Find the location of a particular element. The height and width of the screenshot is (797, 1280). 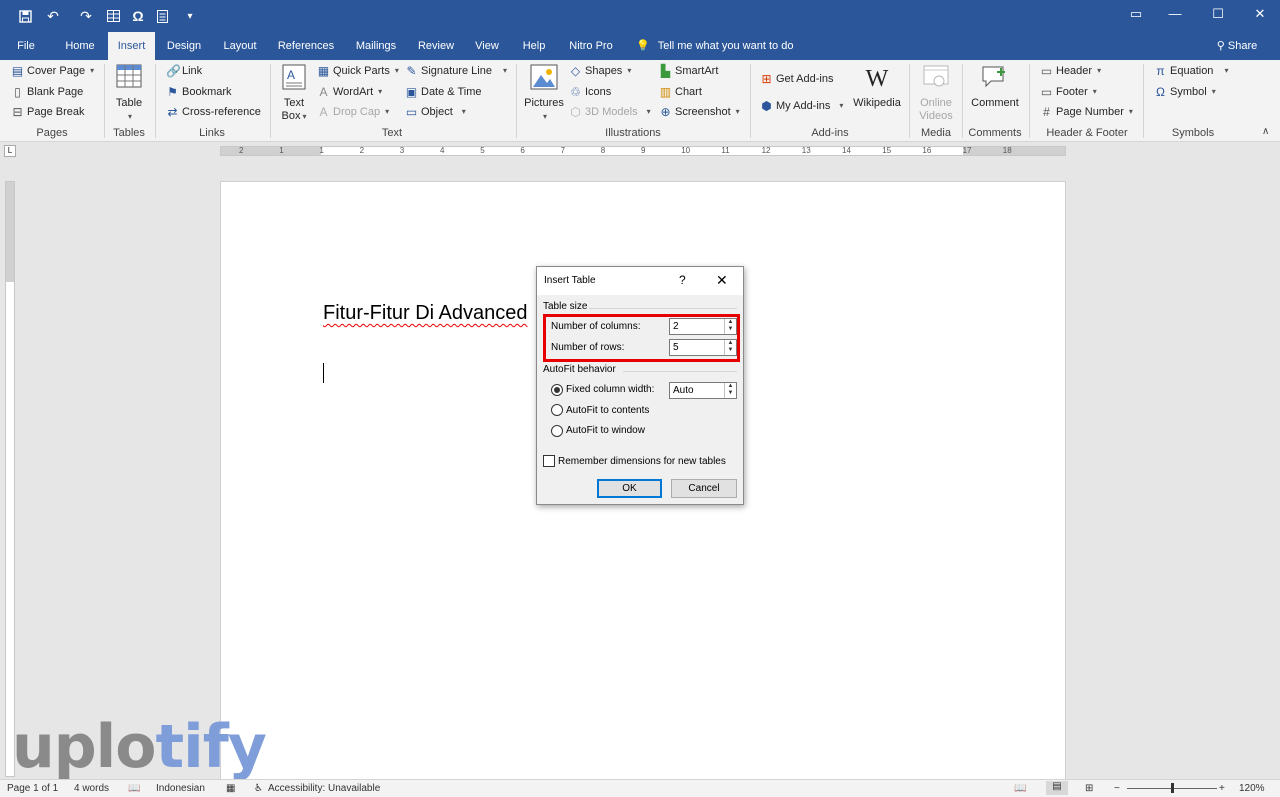

autofit-window-radio is located at coordinates (557, 431).